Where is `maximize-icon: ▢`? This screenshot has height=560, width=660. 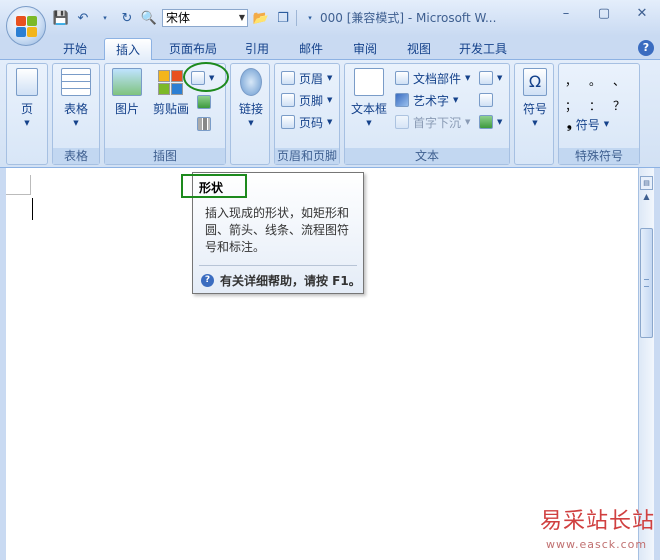 maximize-icon: ▢ is located at coordinates (604, 13).